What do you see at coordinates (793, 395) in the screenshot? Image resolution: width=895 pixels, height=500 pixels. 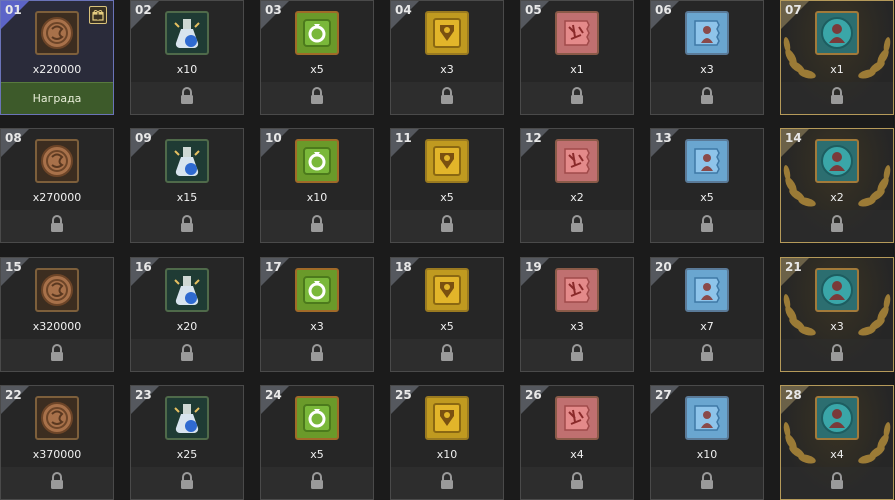 I see `day-number: 28` at bounding box center [793, 395].